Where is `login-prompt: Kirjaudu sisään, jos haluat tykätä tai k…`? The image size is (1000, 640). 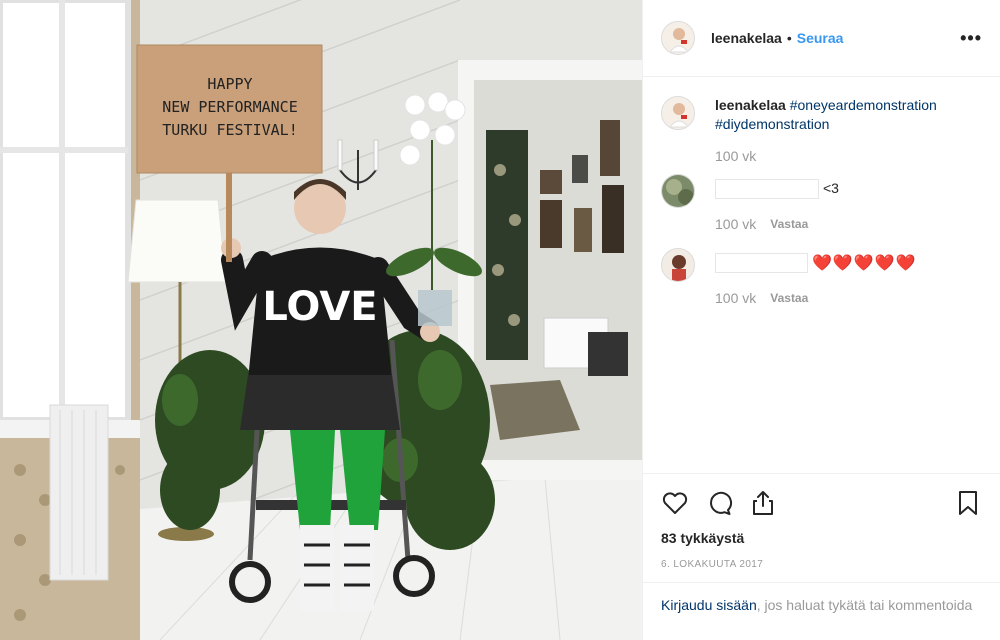
login-prompt: Kirjaudu sisään, jos haluat tykätä tai k… is located at coordinates (821, 604).